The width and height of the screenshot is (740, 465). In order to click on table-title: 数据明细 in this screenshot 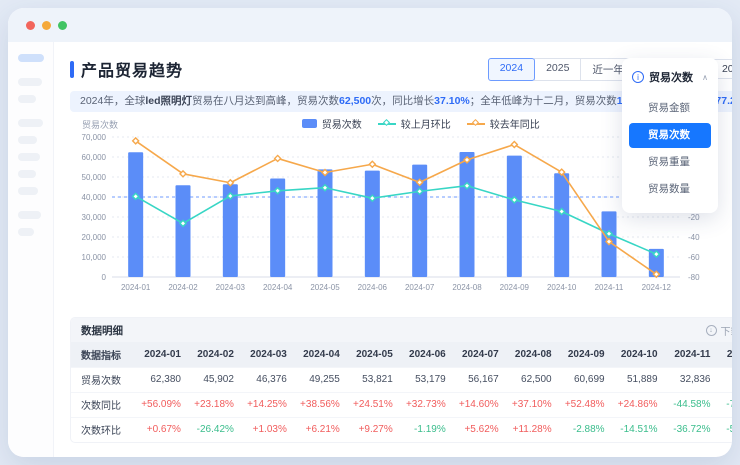, I will do `click(102, 330)`.